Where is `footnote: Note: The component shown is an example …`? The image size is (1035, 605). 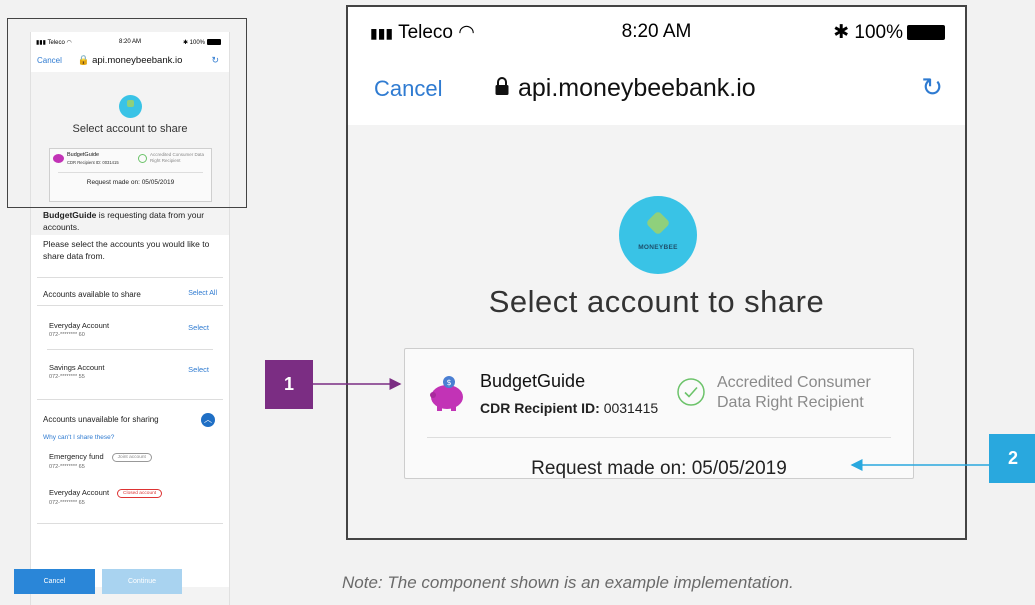
footnote: Note: The component shown is an example … is located at coordinates (568, 582).